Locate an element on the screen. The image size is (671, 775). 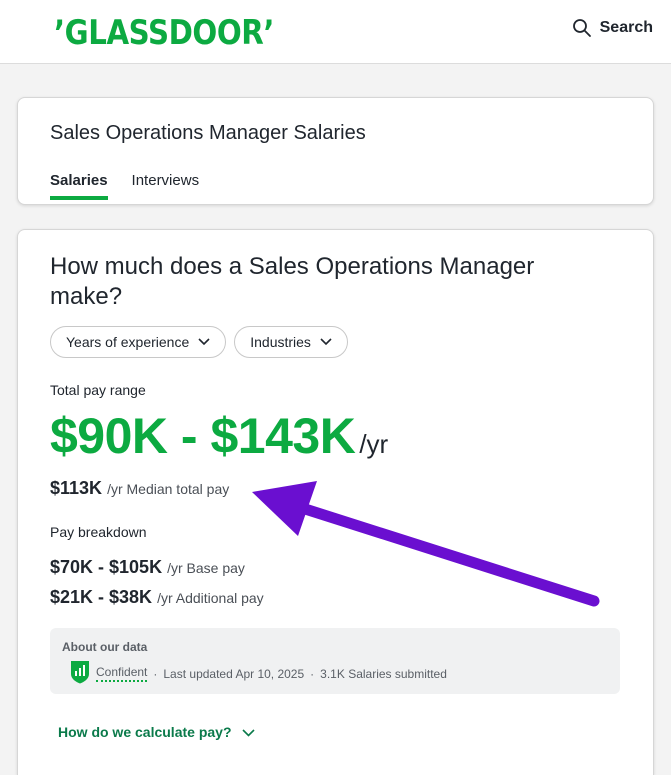
page-title: Sales Operations Manager Salaries is located at coordinates (208, 133).